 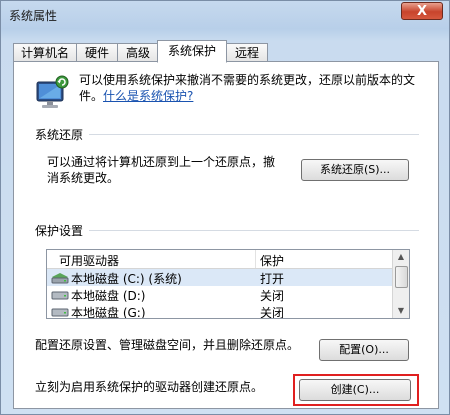 What do you see at coordinates (149, 387) in the screenshot?
I see `create-description: 立刻为启用系统保护的驱动器创建还原点。` at bounding box center [149, 387].